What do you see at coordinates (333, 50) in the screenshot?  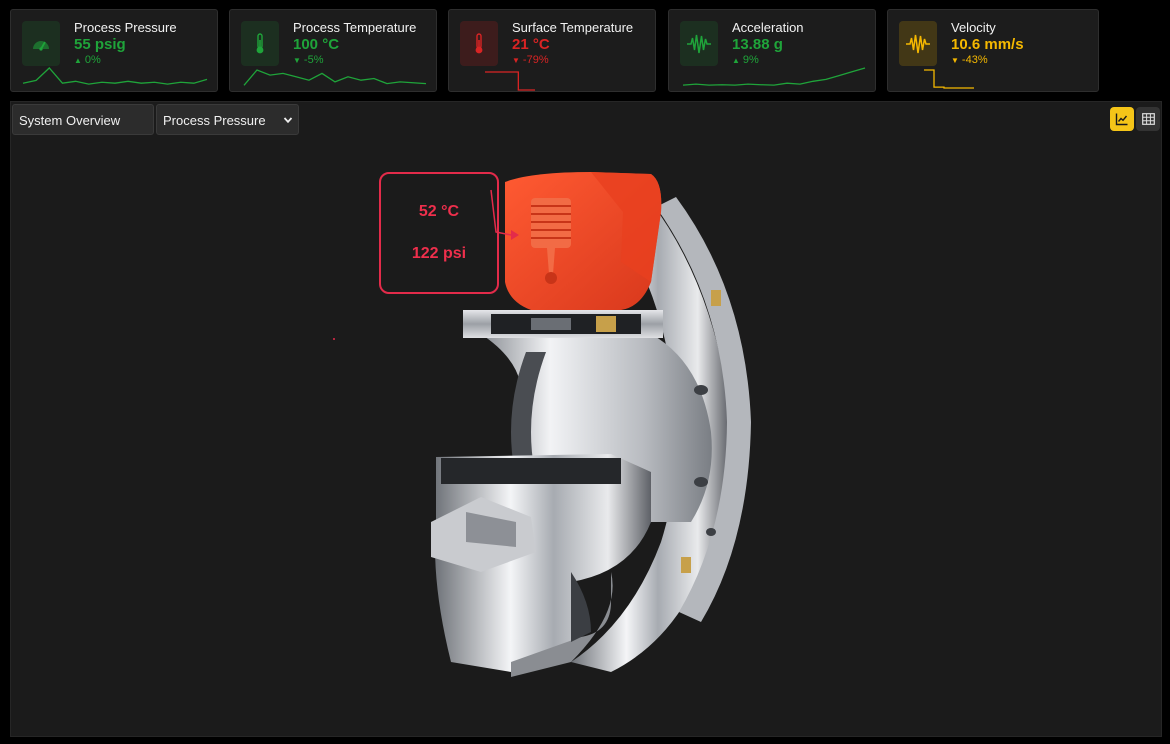 I see `kpi-card-process-temperature: Process Temperature 100 °C ▼ -5%` at bounding box center [333, 50].